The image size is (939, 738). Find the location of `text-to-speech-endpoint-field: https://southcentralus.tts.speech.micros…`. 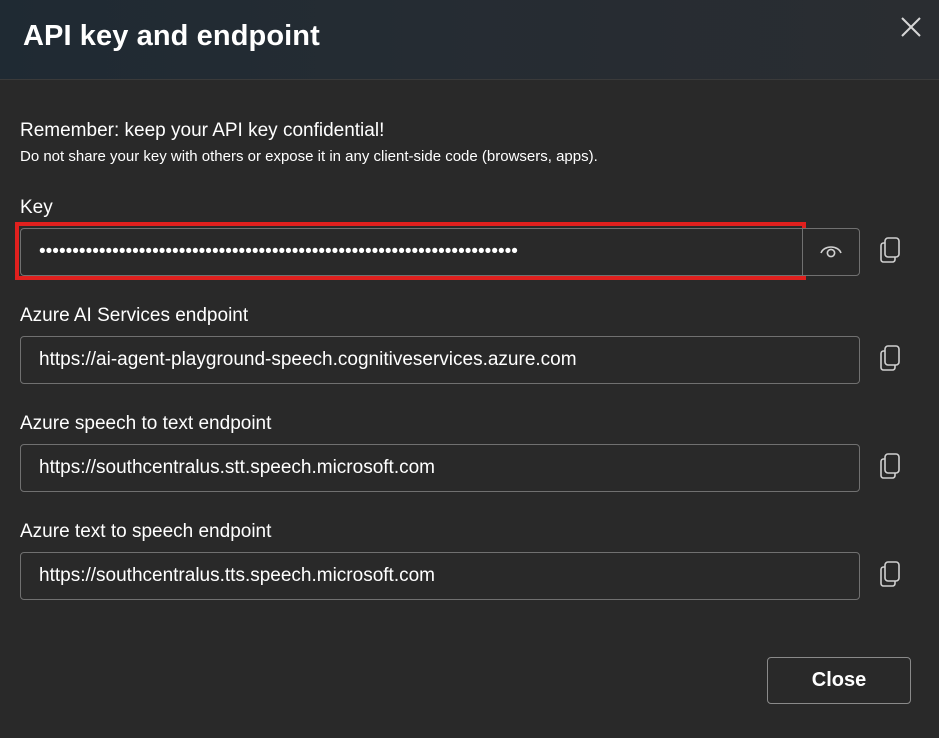

text-to-speech-endpoint-field: https://southcentralus.tts.speech.micros… is located at coordinates (440, 576).